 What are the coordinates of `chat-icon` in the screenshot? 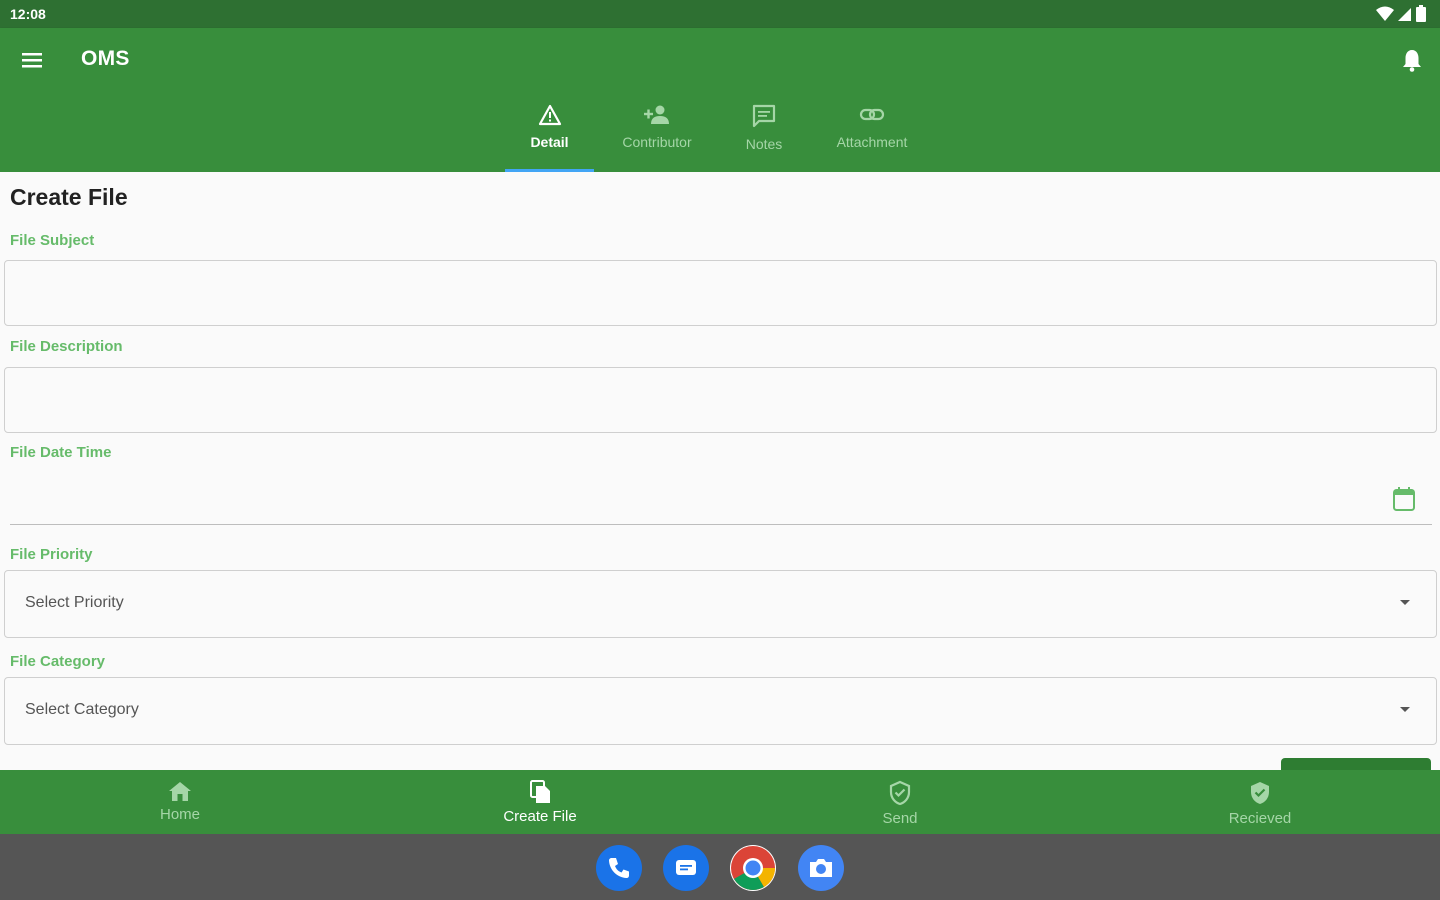 It's located at (764, 116).